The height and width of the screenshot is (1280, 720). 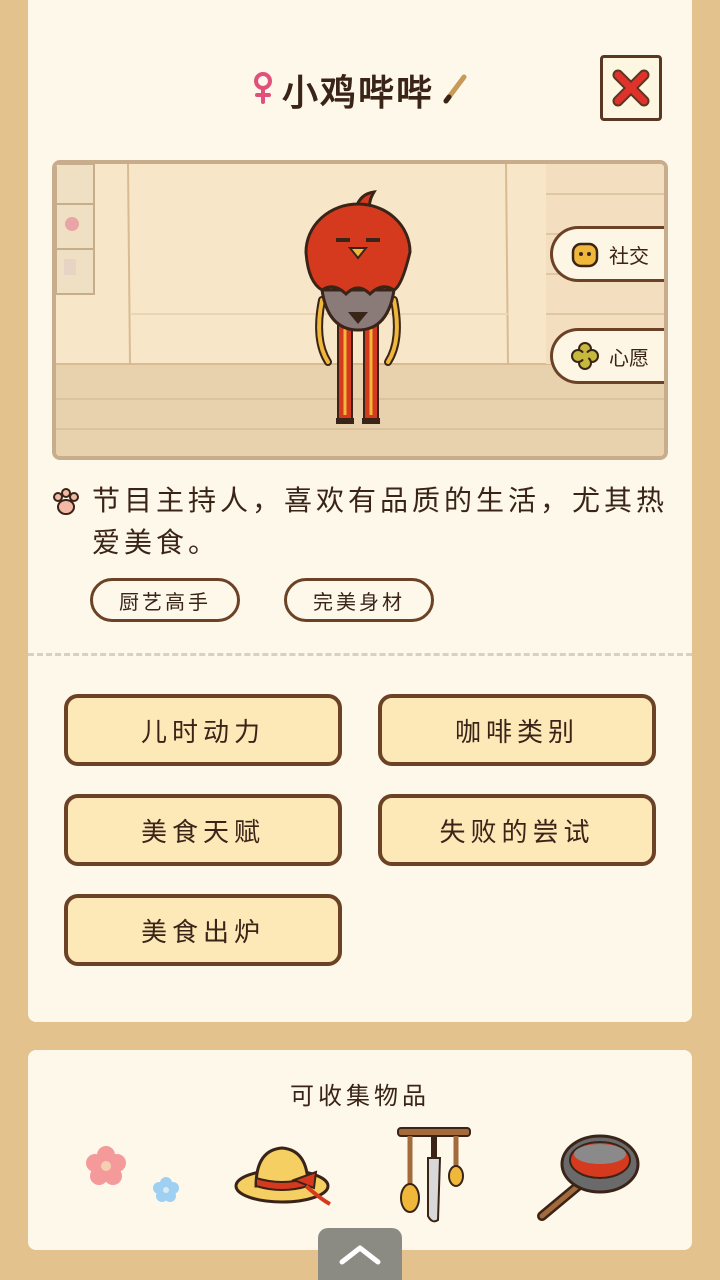 I want to click on clover-icon, so click(x=585, y=356).